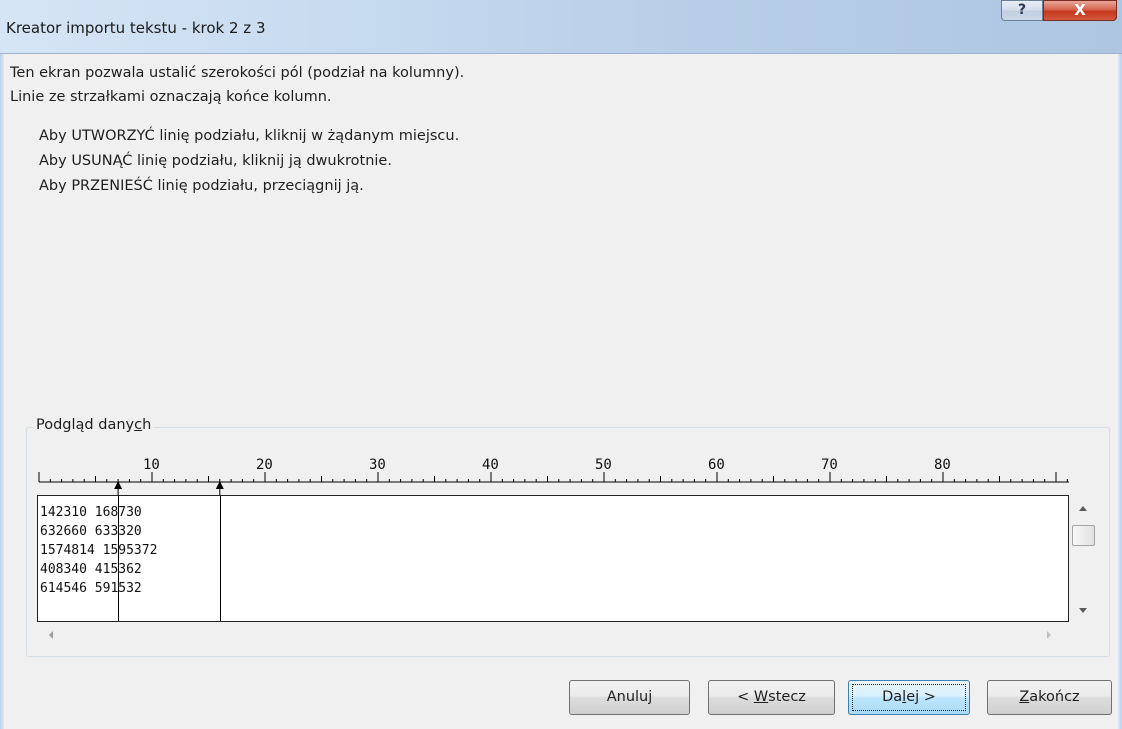  I want to click on preview-row: 1574814 1595372, so click(99, 550).